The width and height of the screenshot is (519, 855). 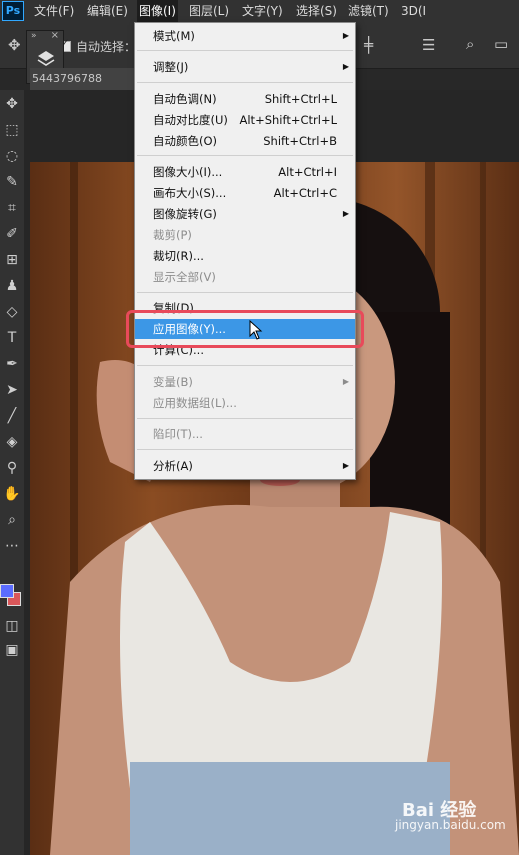 What do you see at coordinates (67, 78) in the screenshot?
I see `document-tab-label: 5443796788` at bounding box center [67, 78].